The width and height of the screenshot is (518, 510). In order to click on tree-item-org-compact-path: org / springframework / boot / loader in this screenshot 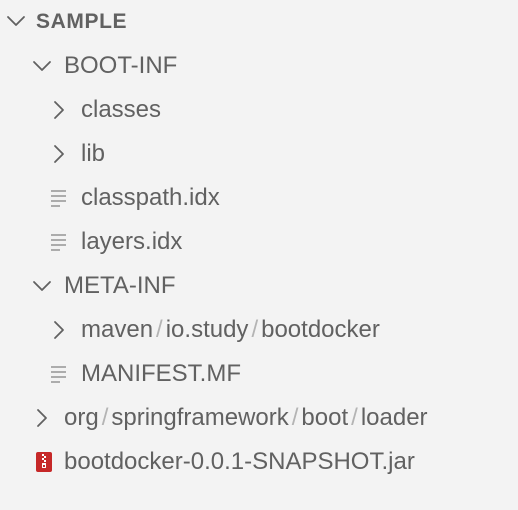, I will do `click(259, 418)`.